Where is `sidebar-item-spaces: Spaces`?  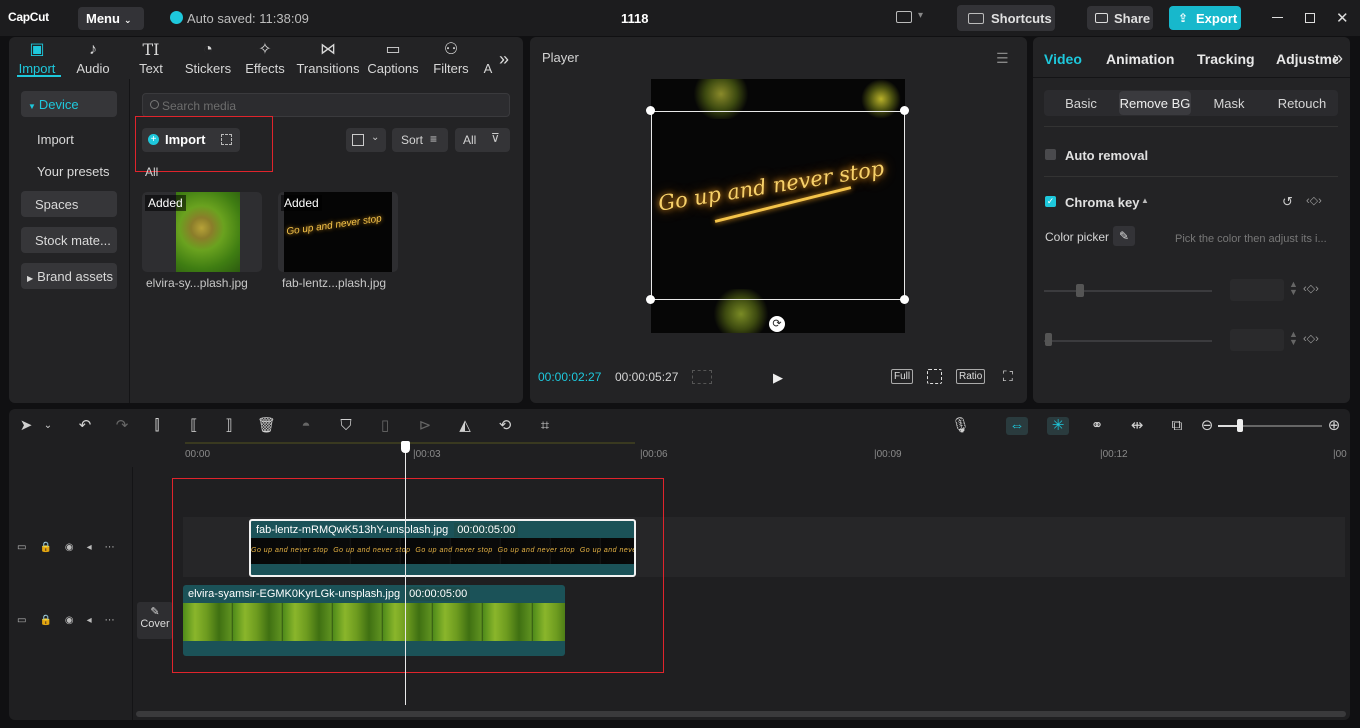
sidebar-item-spaces: Spaces is located at coordinates (69, 204).